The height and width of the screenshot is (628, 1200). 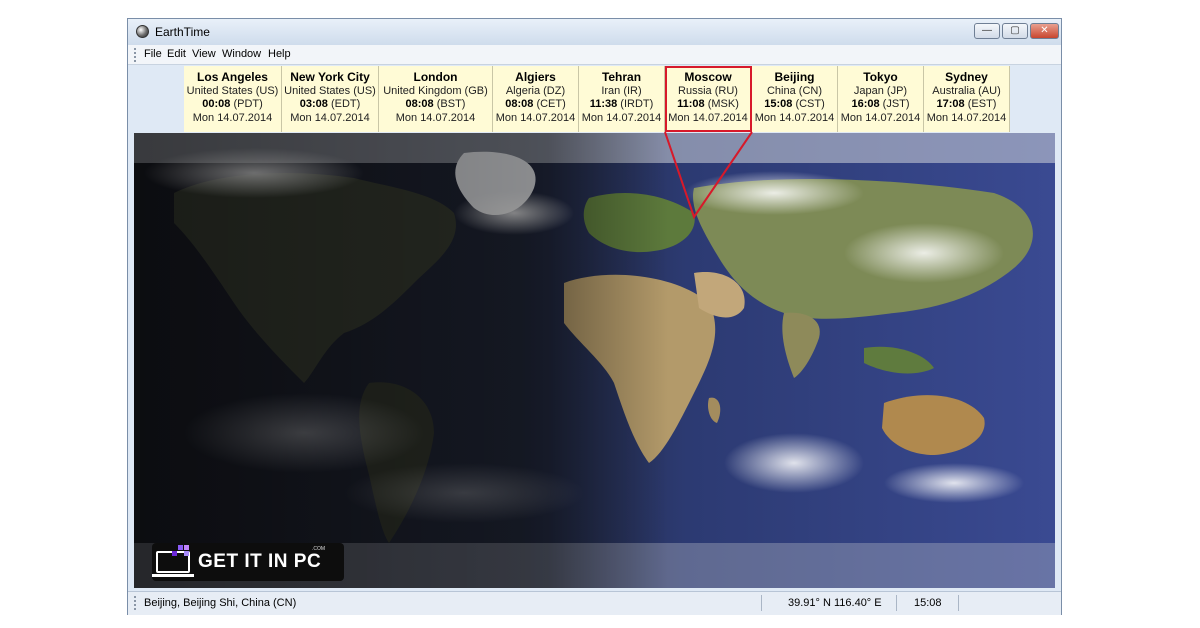 I want to click on menu-grip-icon, so click(x=136, y=55).